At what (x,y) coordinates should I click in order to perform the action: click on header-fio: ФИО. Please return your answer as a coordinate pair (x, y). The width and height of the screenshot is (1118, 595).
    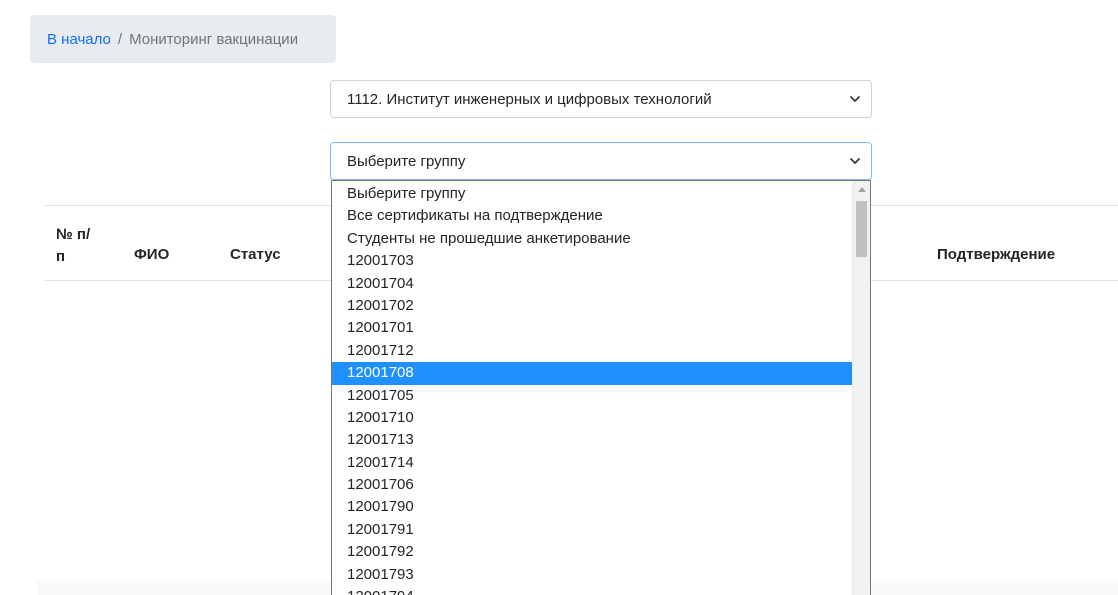
    Looking at the image, I should click on (152, 254).